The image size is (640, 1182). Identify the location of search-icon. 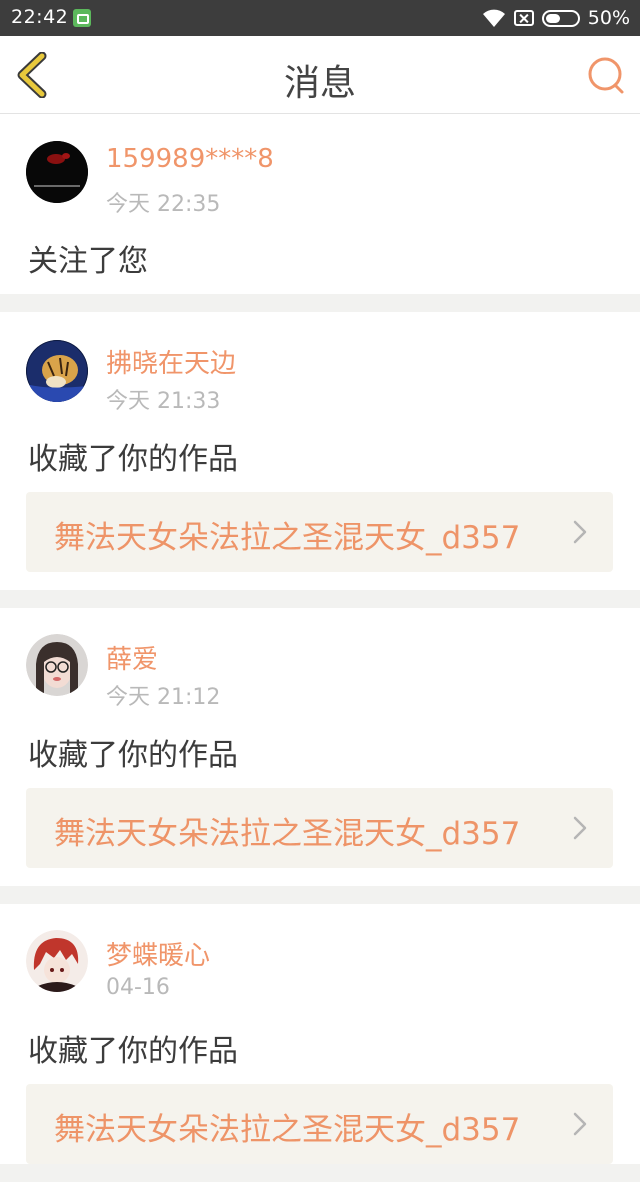
(606, 75).